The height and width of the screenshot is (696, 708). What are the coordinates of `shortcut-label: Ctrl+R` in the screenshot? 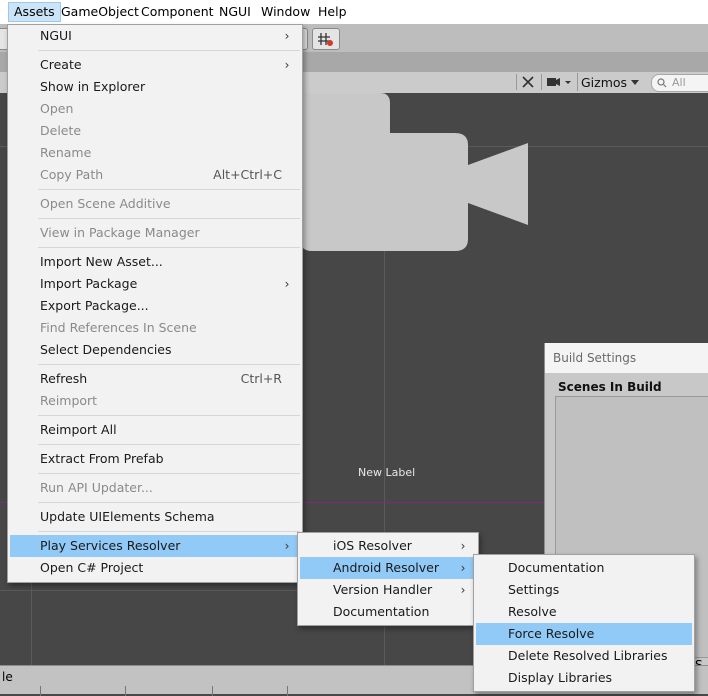 It's located at (261, 378).